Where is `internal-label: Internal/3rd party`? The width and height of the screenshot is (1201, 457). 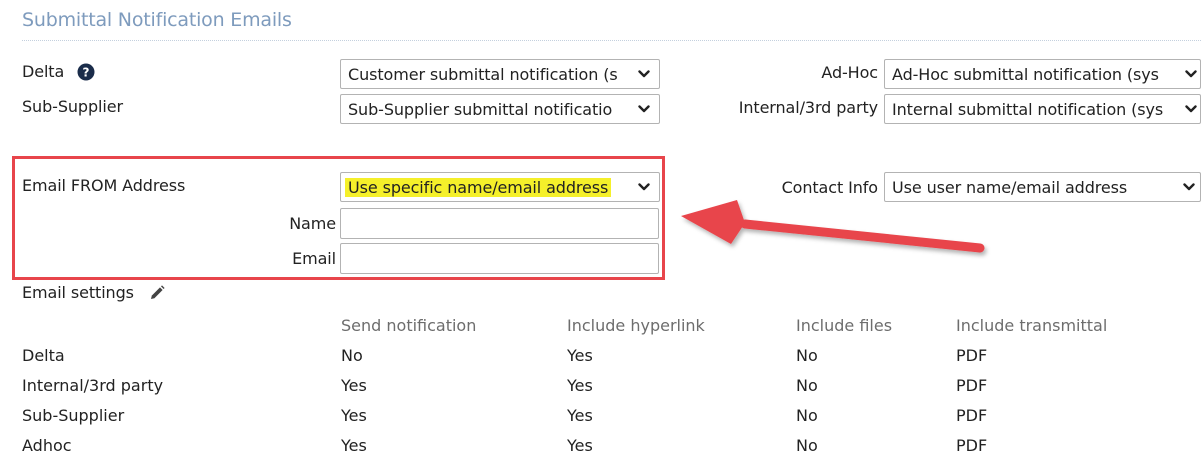
internal-label: Internal/3rd party is located at coordinates (808, 107).